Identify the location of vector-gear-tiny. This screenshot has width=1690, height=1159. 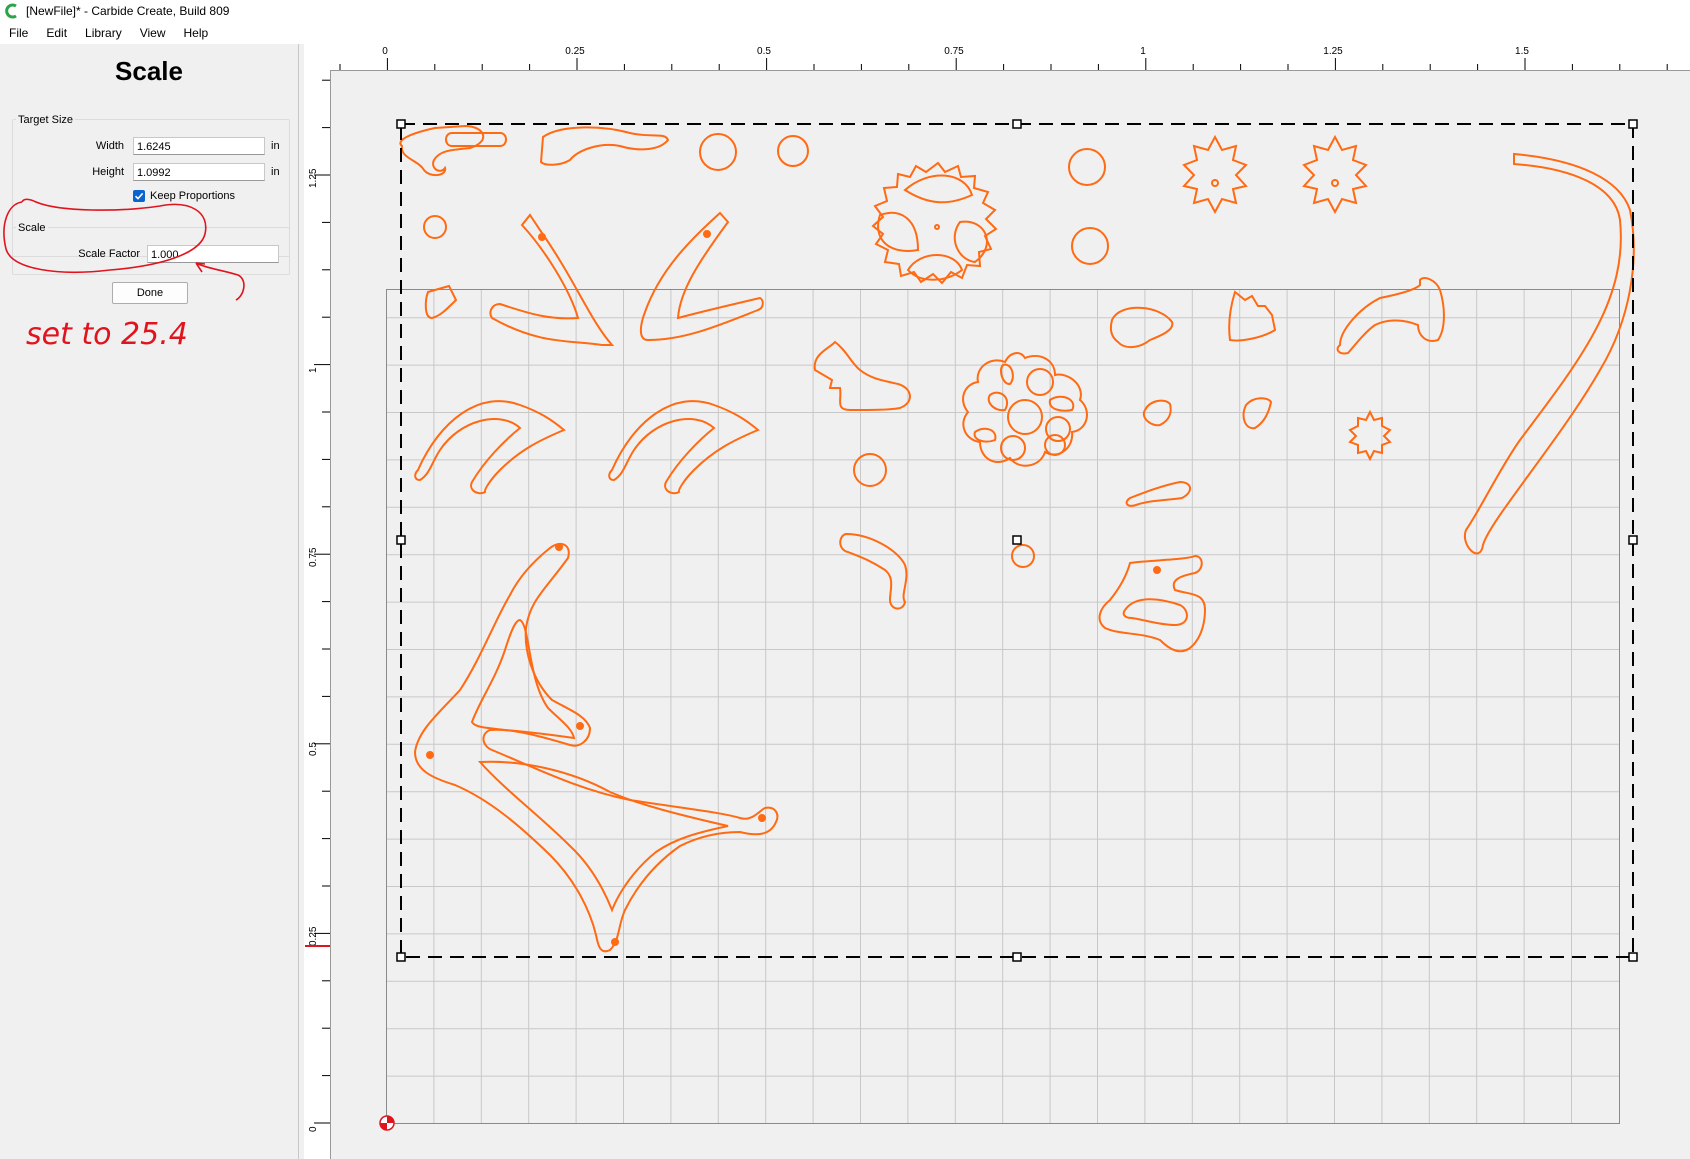
(1370, 435).